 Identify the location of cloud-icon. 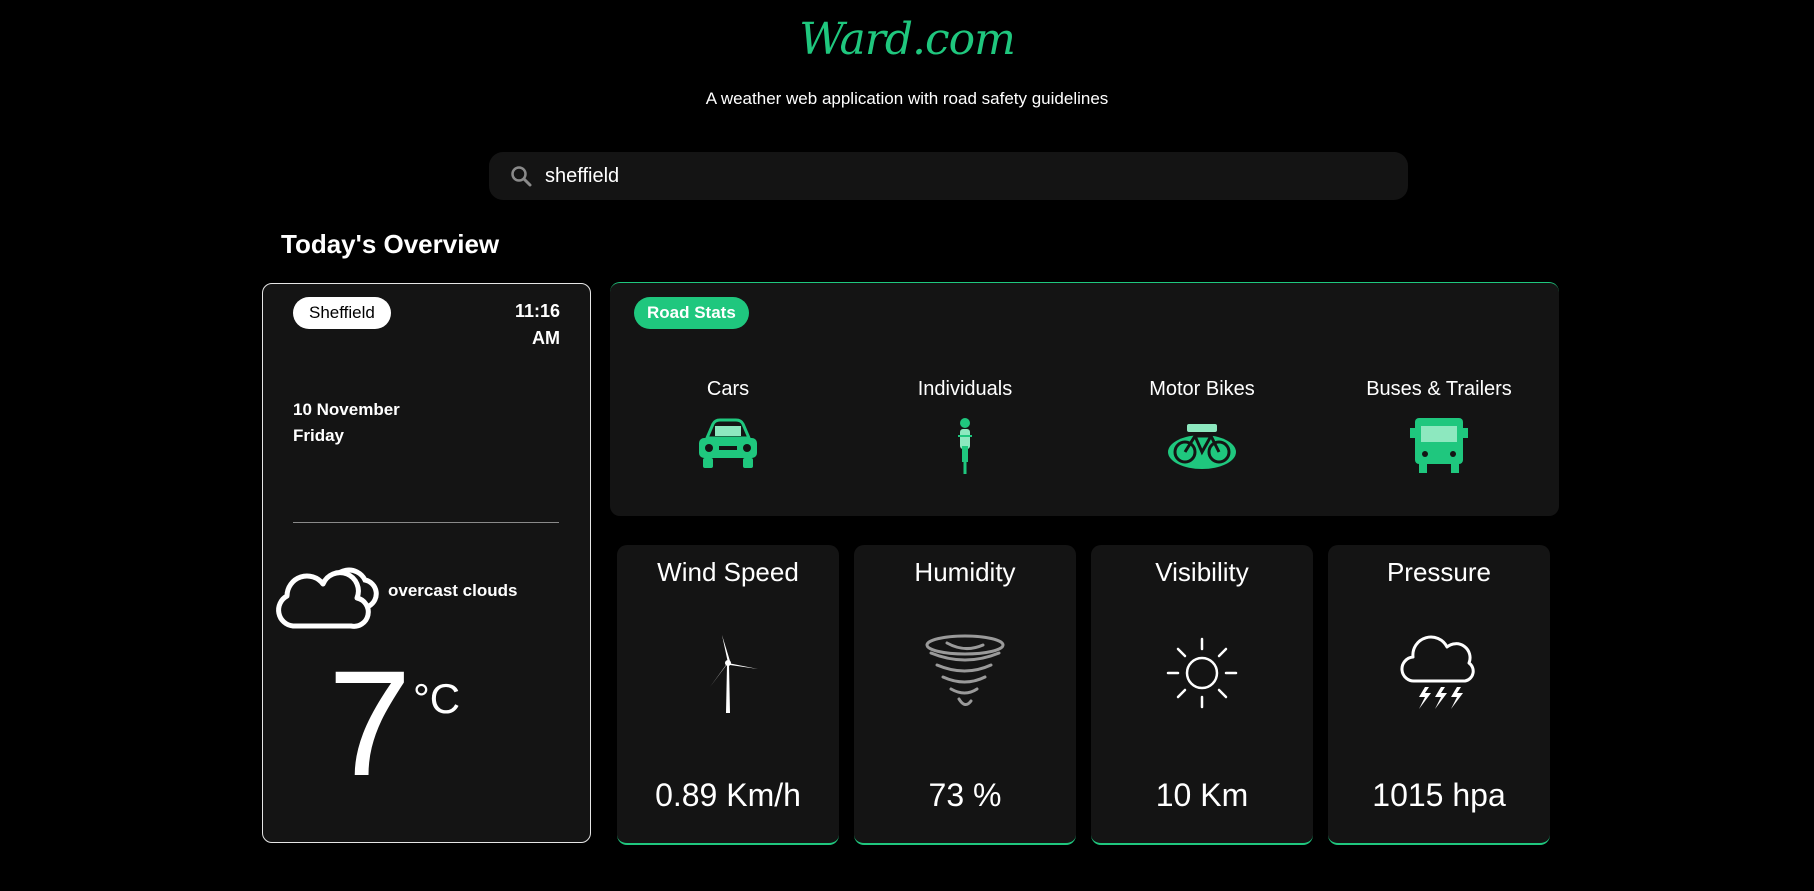
(327, 598).